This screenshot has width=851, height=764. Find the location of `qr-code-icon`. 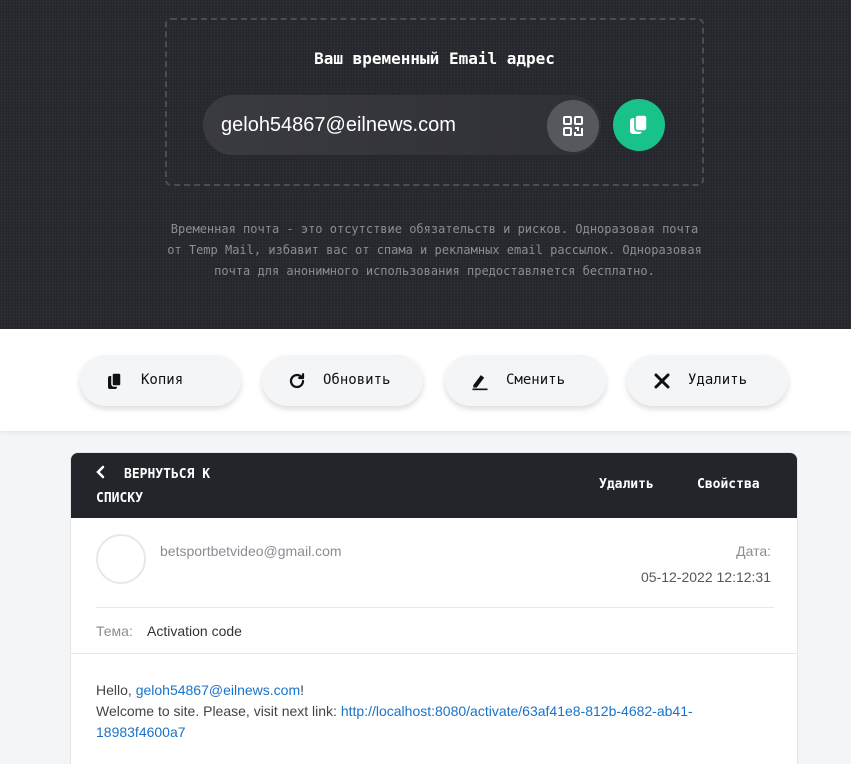

qr-code-icon is located at coordinates (573, 126).